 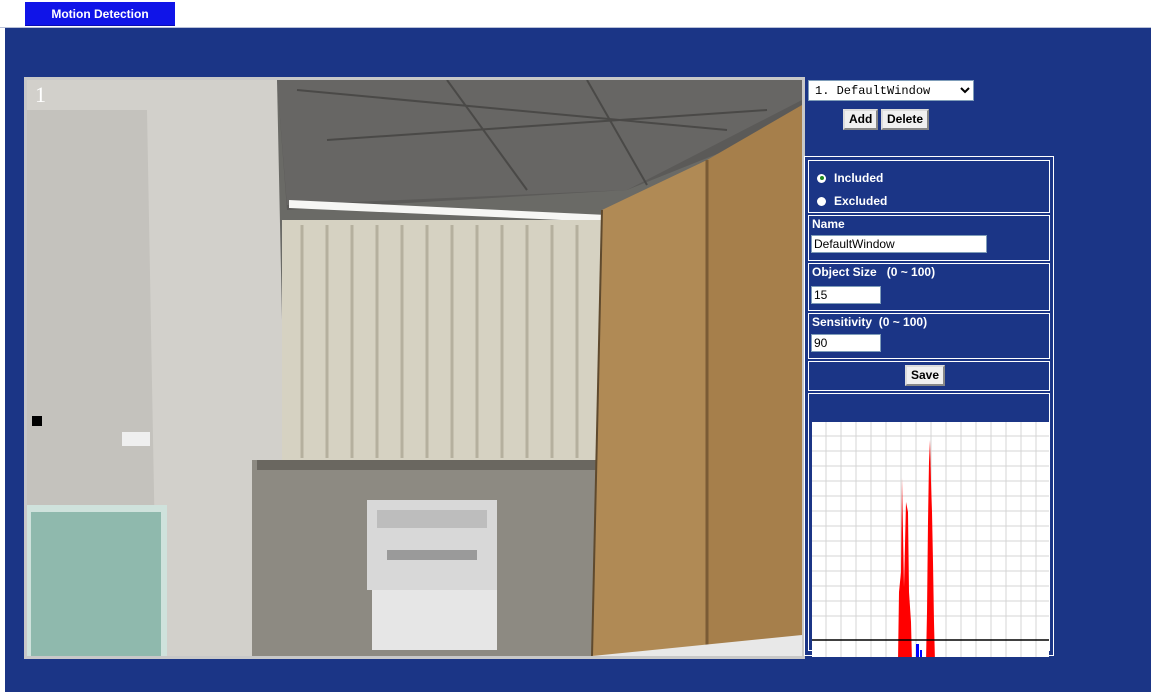 What do you see at coordinates (846, 295) in the screenshot?
I see `object-size-input` at bounding box center [846, 295].